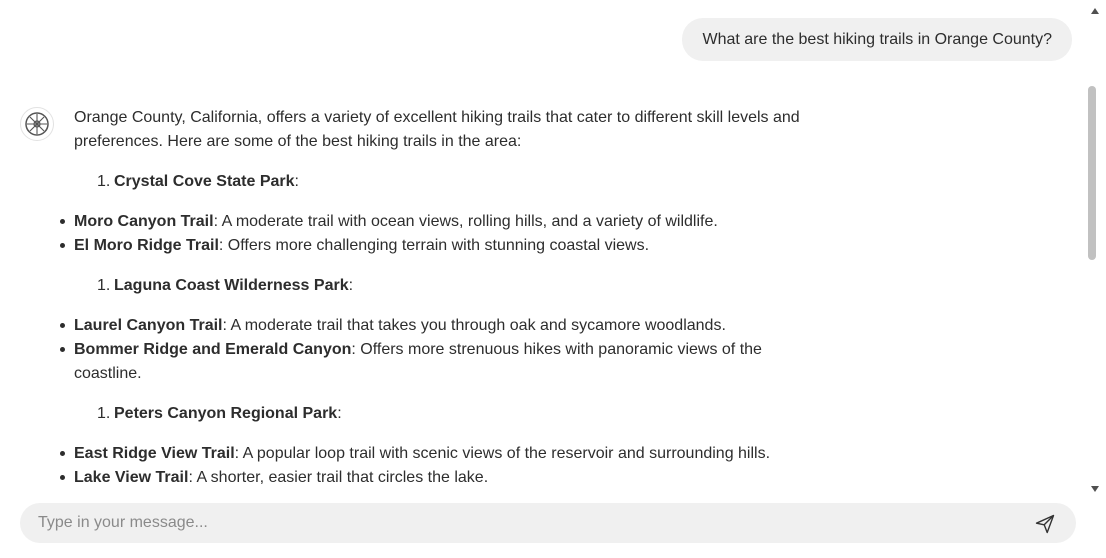  What do you see at coordinates (154, 453) in the screenshot?
I see `trail-name: East Ridge View Trail` at bounding box center [154, 453].